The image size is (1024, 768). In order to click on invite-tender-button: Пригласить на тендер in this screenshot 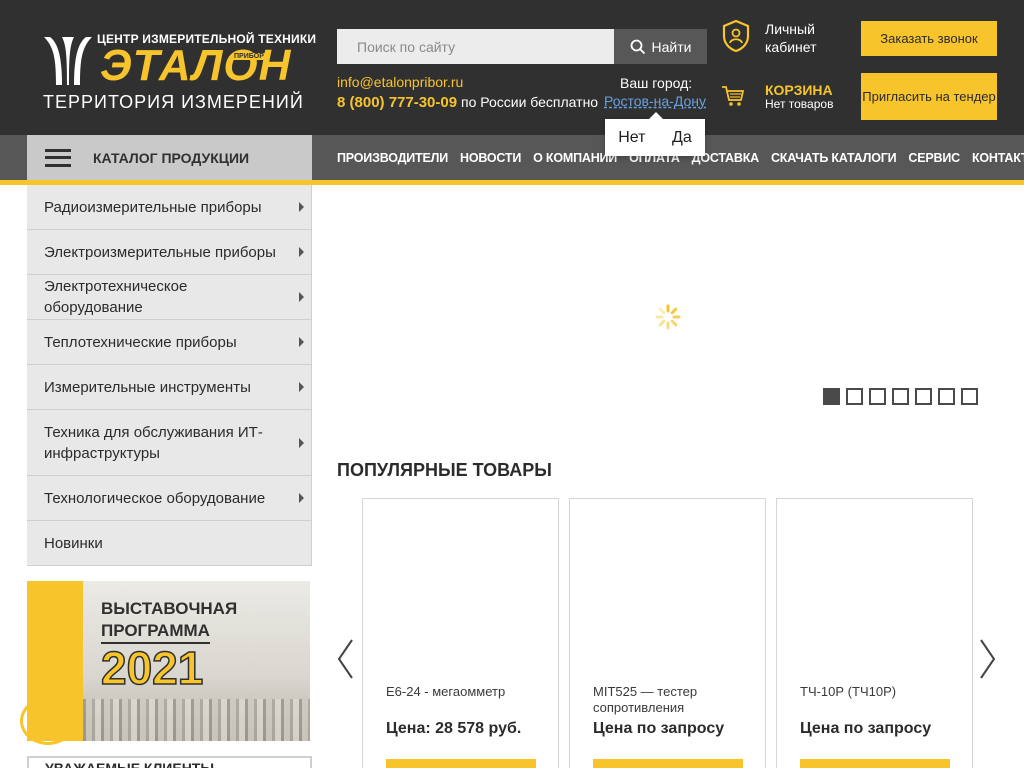, I will do `click(929, 96)`.